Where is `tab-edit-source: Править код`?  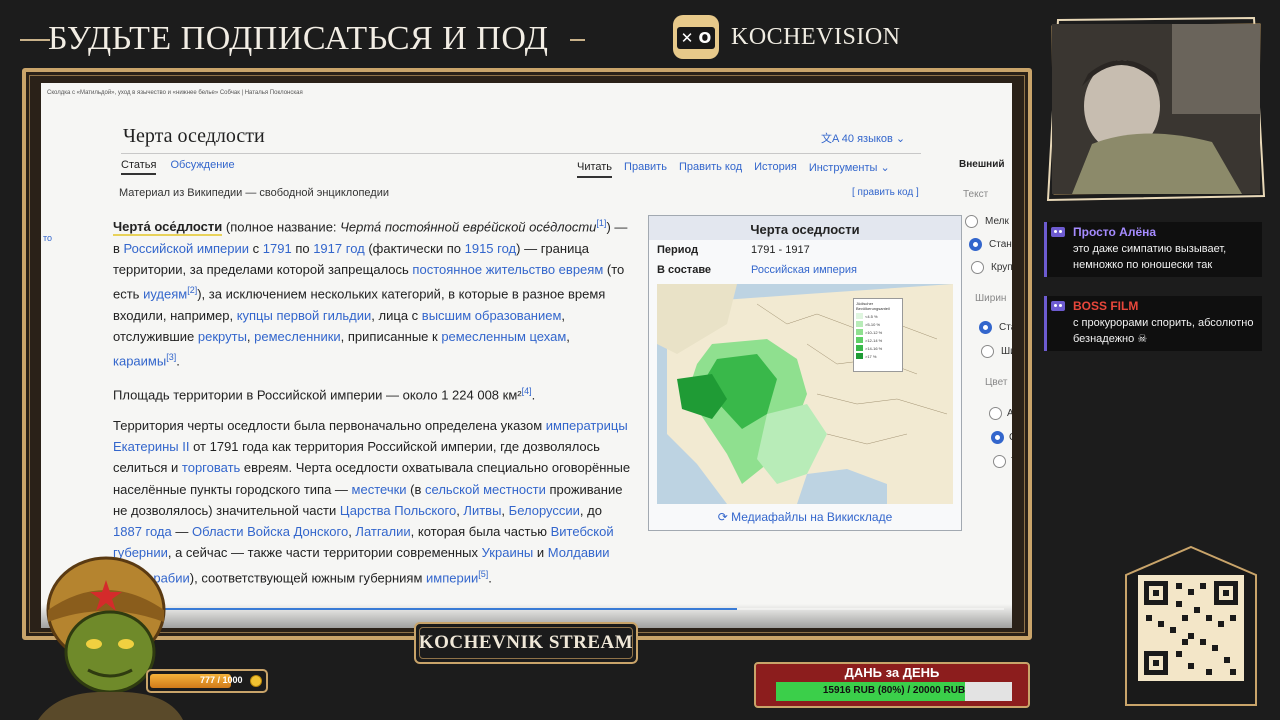 tab-edit-source: Править код is located at coordinates (710, 169).